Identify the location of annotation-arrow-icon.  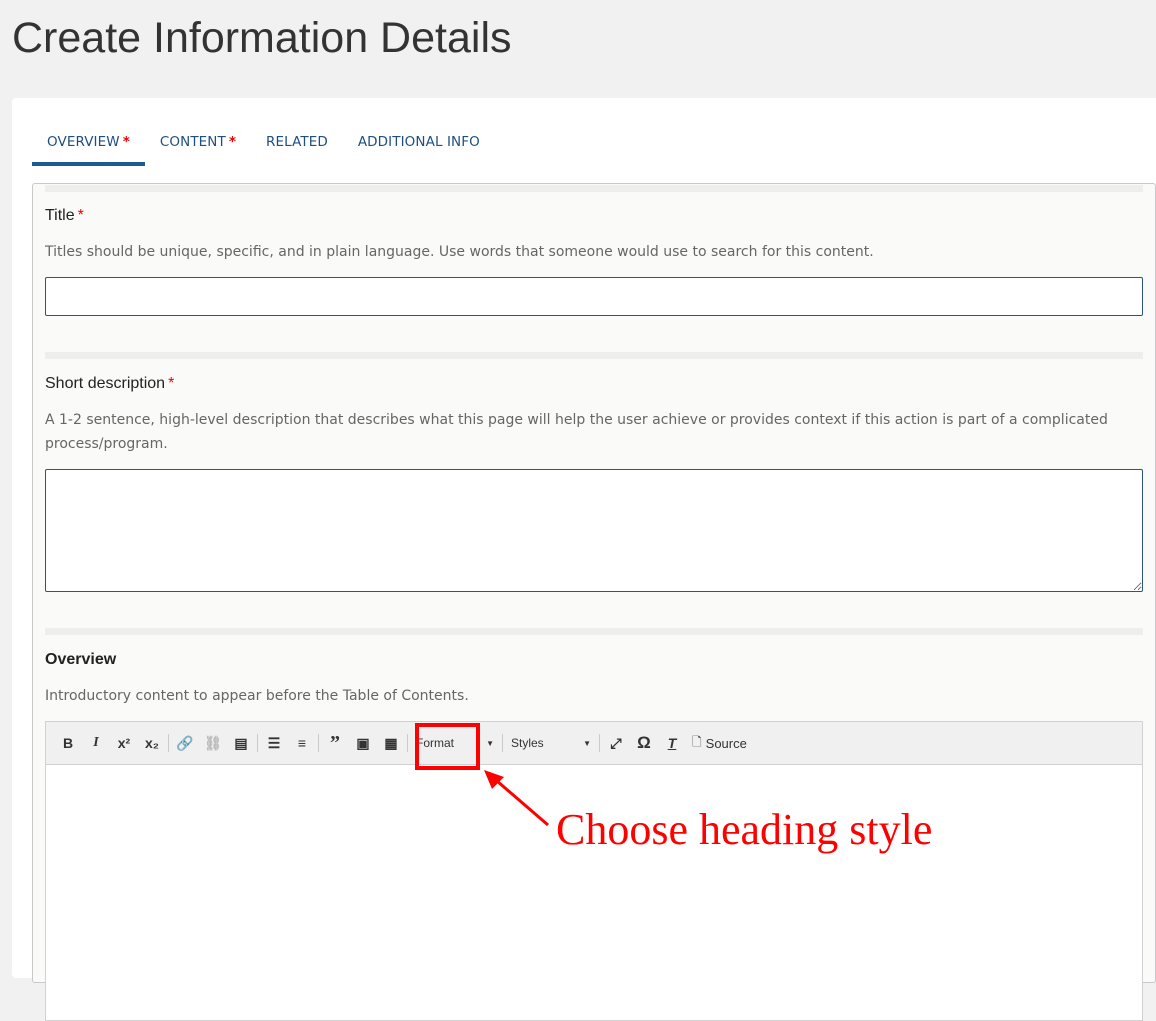
(516, 798).